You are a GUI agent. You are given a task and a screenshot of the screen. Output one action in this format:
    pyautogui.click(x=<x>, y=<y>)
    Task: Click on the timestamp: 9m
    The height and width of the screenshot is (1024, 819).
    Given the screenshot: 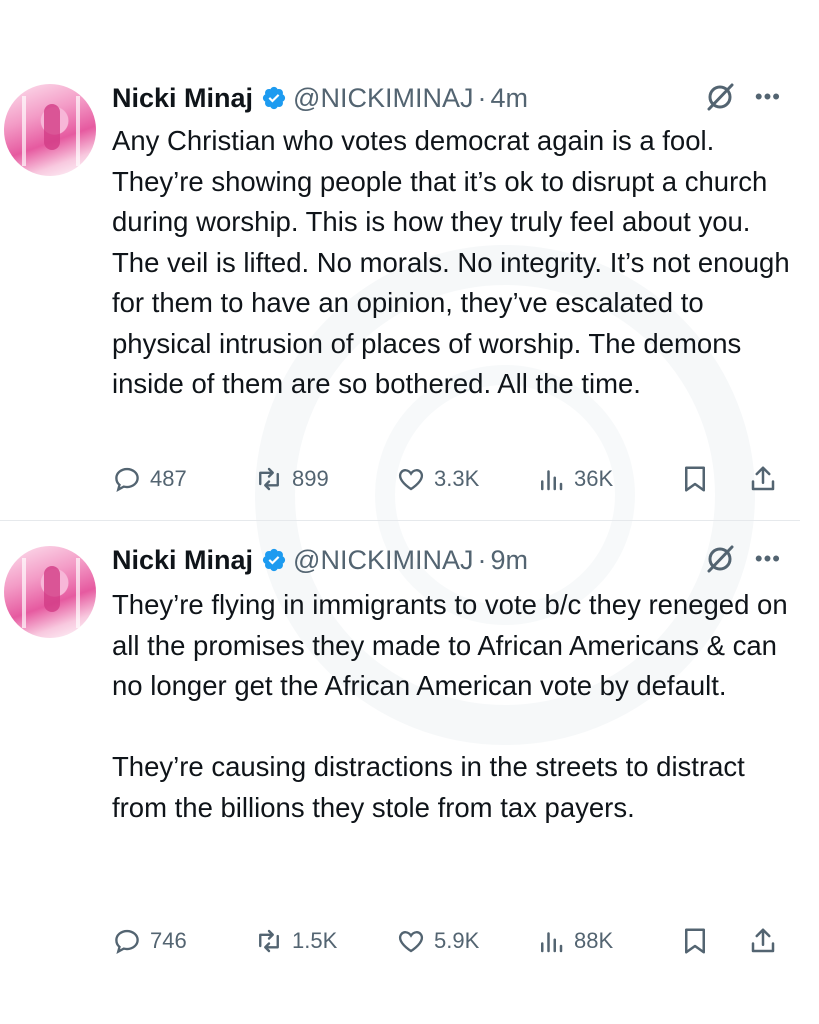 What is the action you would take?
    pyautogui.click(x=509, y=560)
    